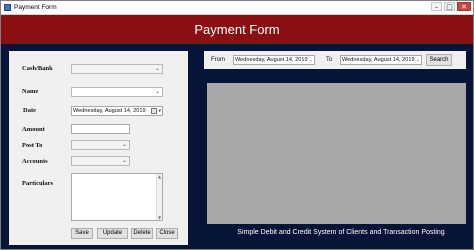 This screenshot has width=474, height=250. I want to click on particulars-label: Particulars, so click(38, 183).